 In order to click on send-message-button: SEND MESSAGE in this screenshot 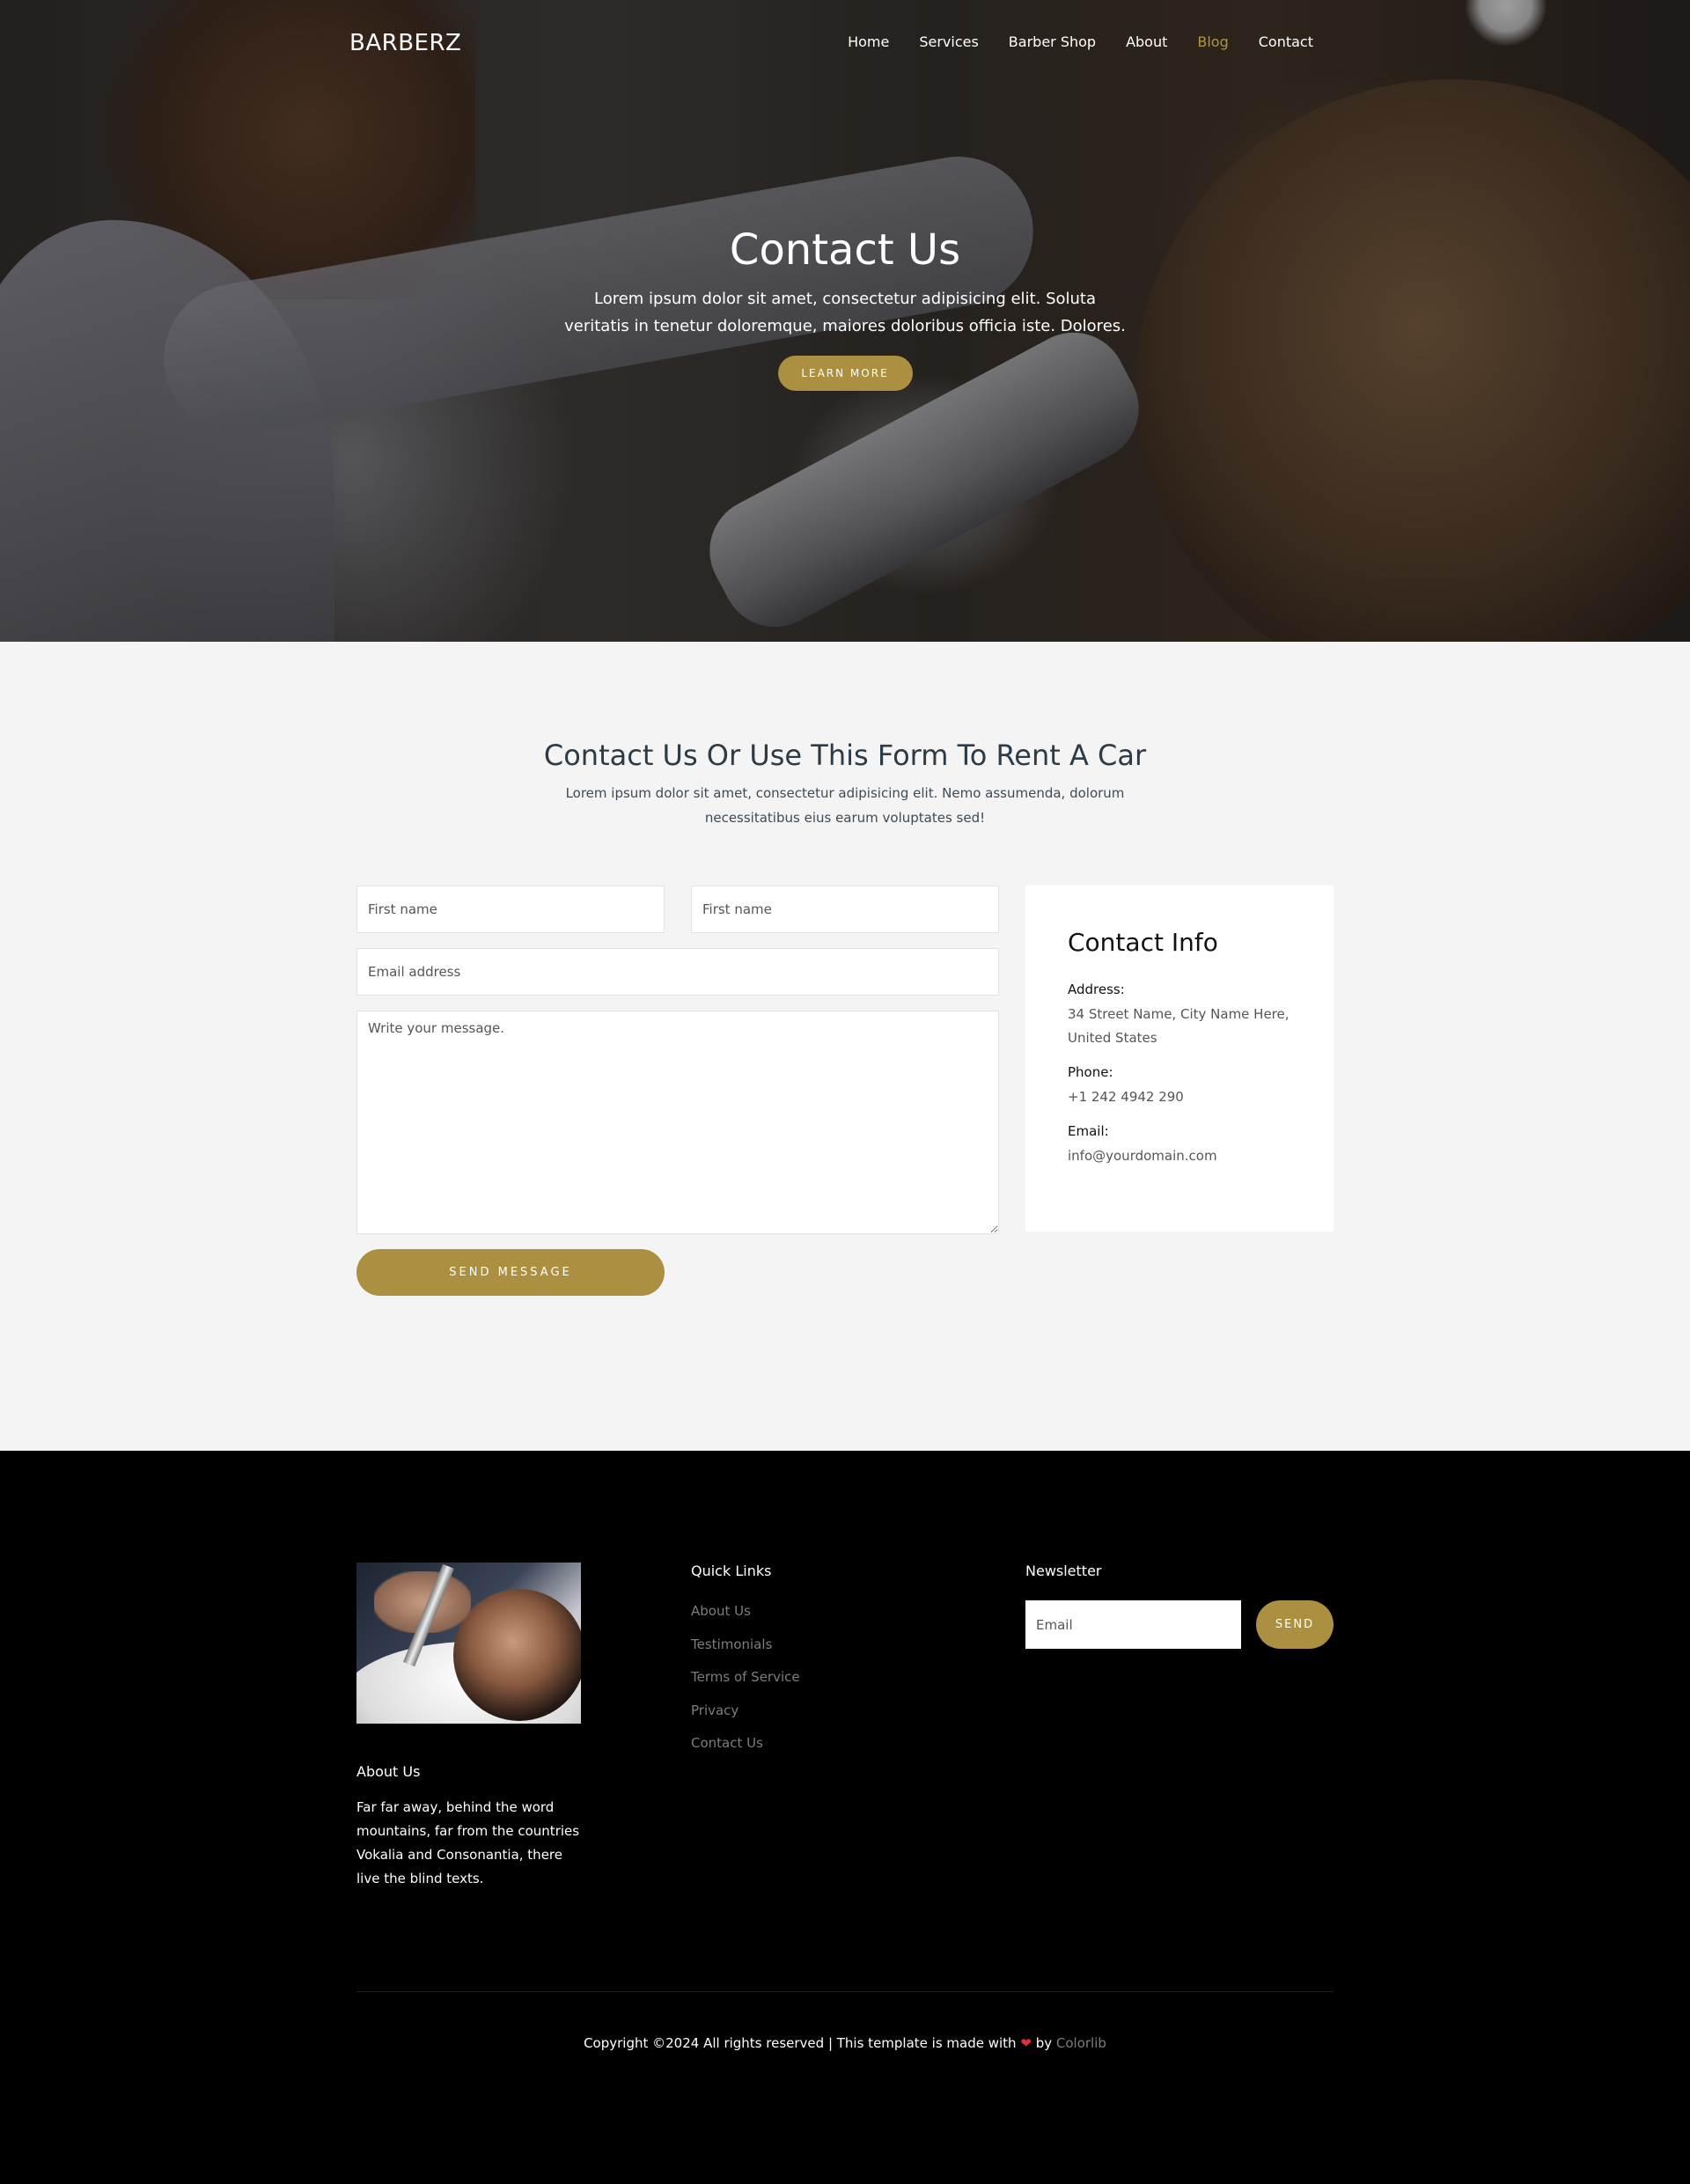, I will do `click(511, 1272)`.